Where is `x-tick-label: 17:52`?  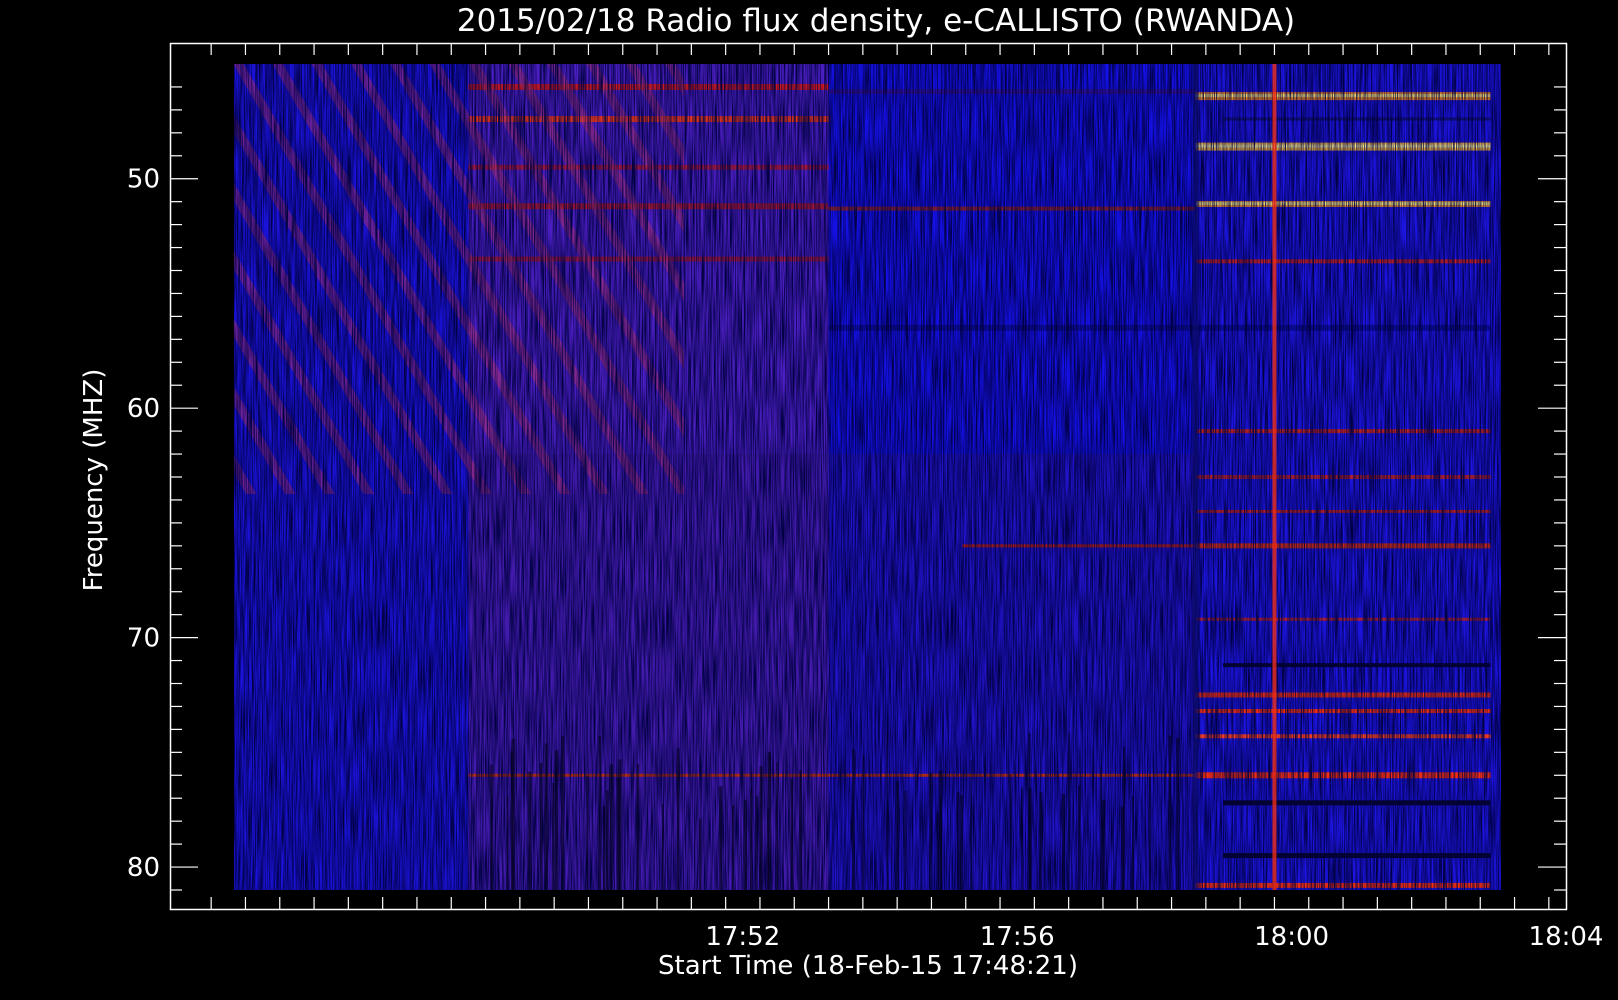 x-tick-label: 17:52 is located at coordinates (742, 937).